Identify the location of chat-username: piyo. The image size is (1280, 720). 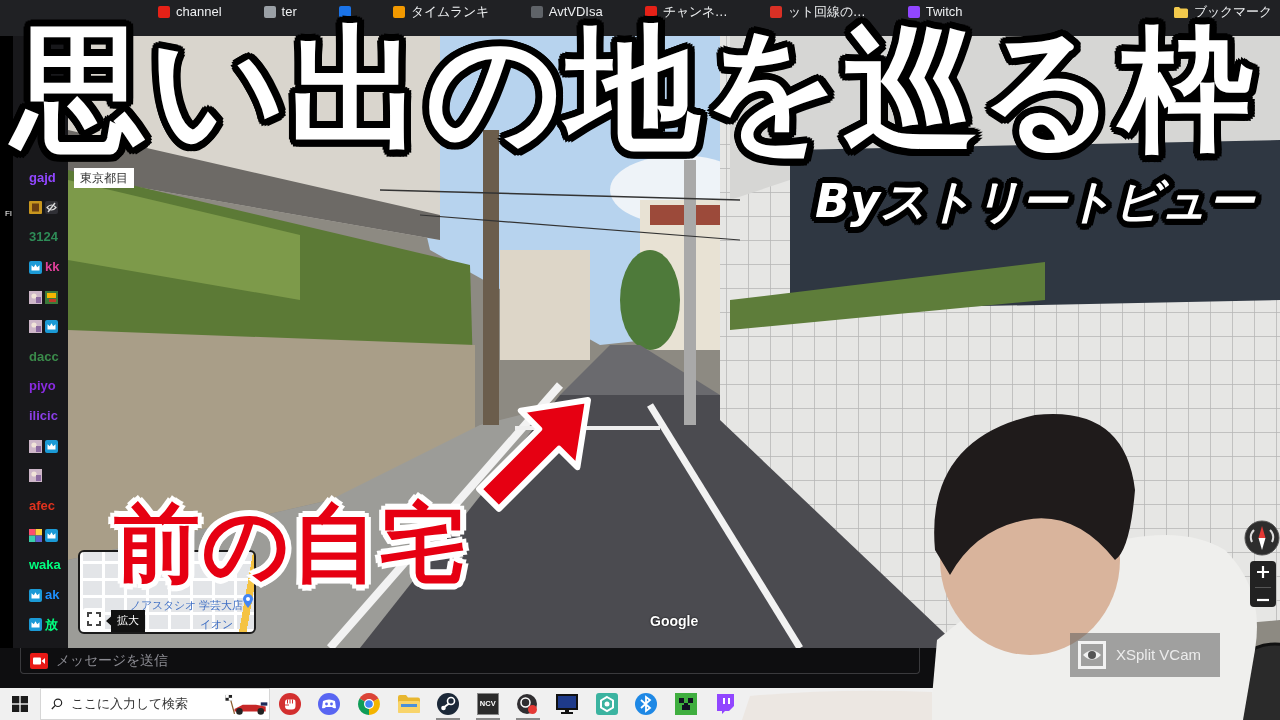
(42, 386).